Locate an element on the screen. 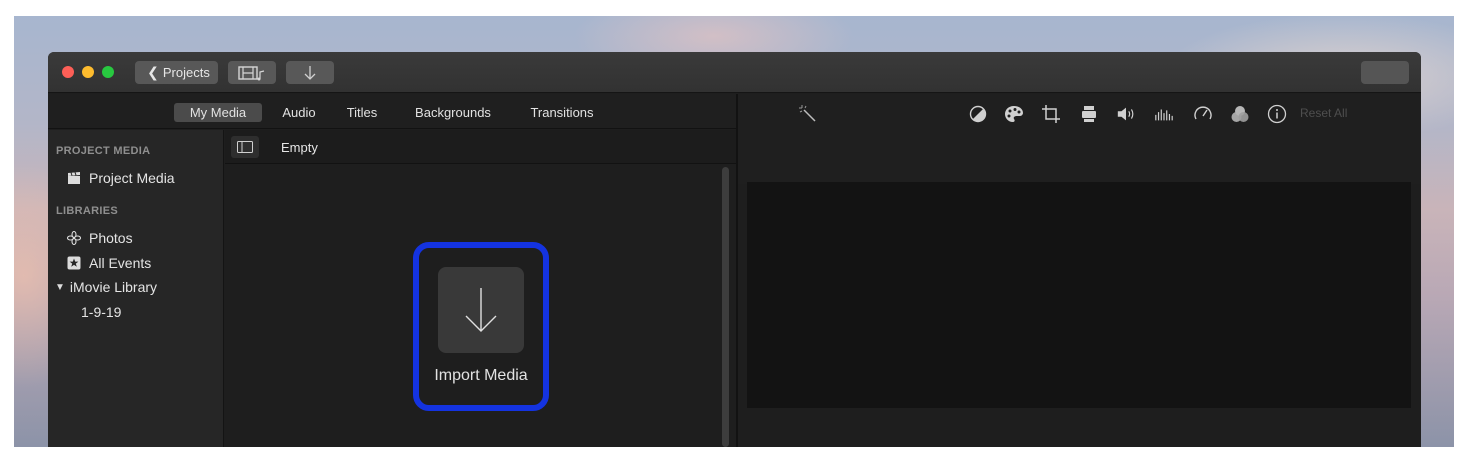 Image resolution: width=1464 pixels, height=466 pixels. sidebar-item-imovie-library: ▼ iMovie Library is located at coordinates (106, 287).